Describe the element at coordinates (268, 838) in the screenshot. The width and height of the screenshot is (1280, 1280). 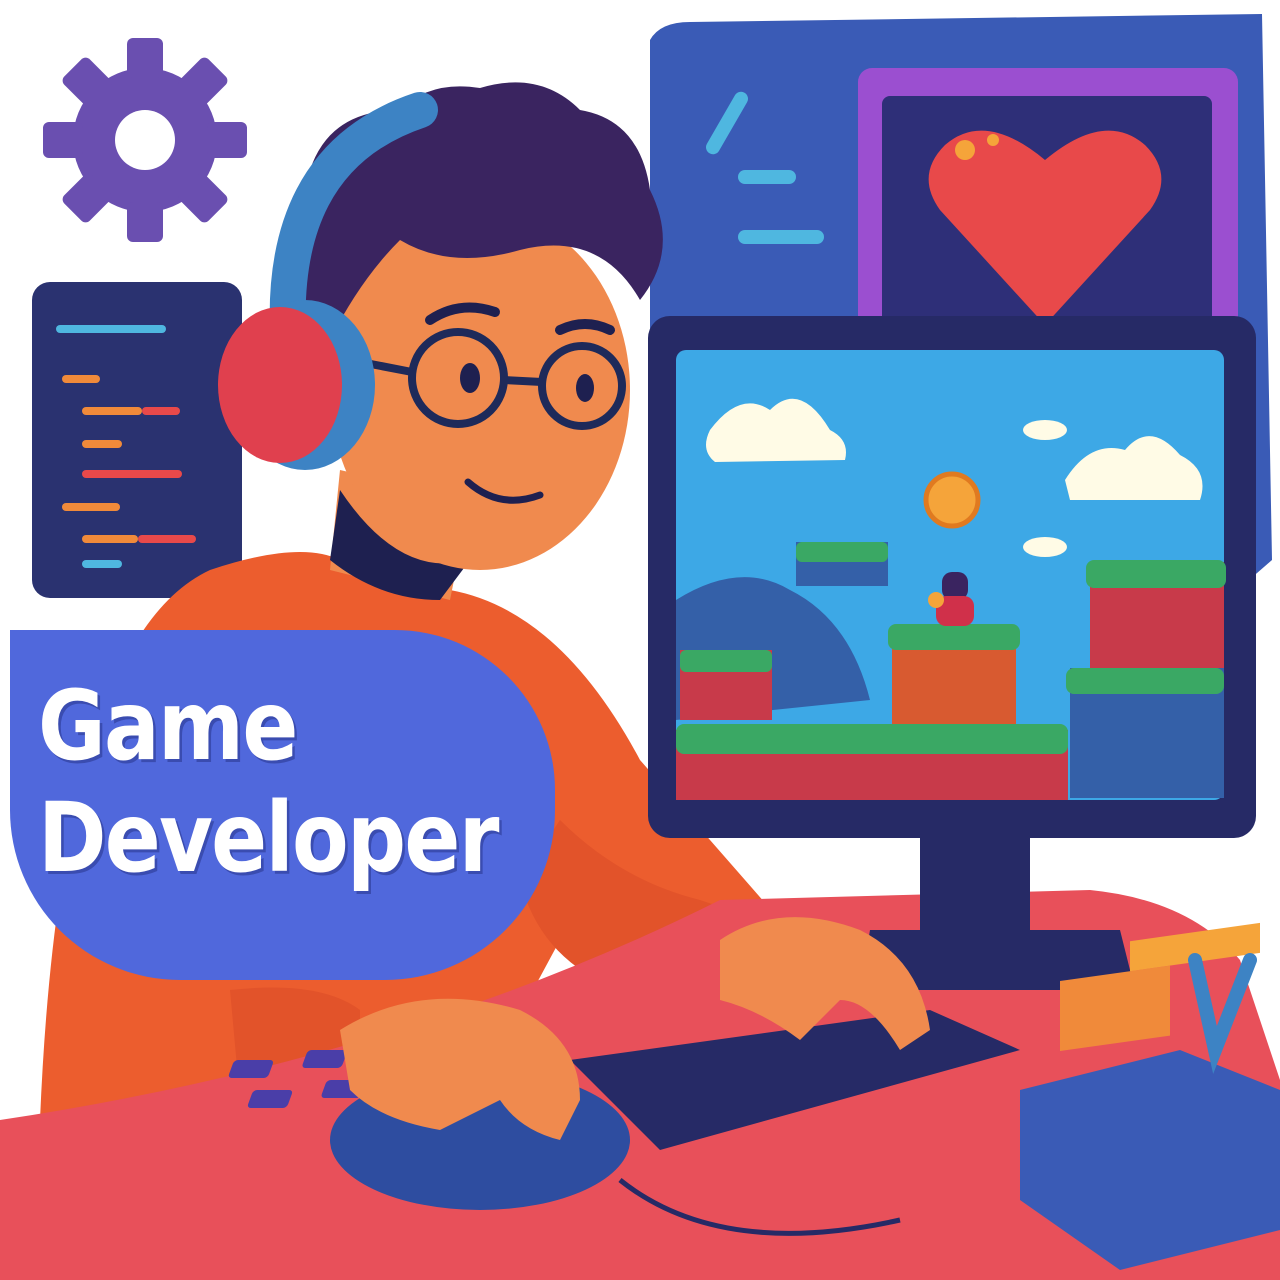
I see `title-line-2: Developer` at that location.